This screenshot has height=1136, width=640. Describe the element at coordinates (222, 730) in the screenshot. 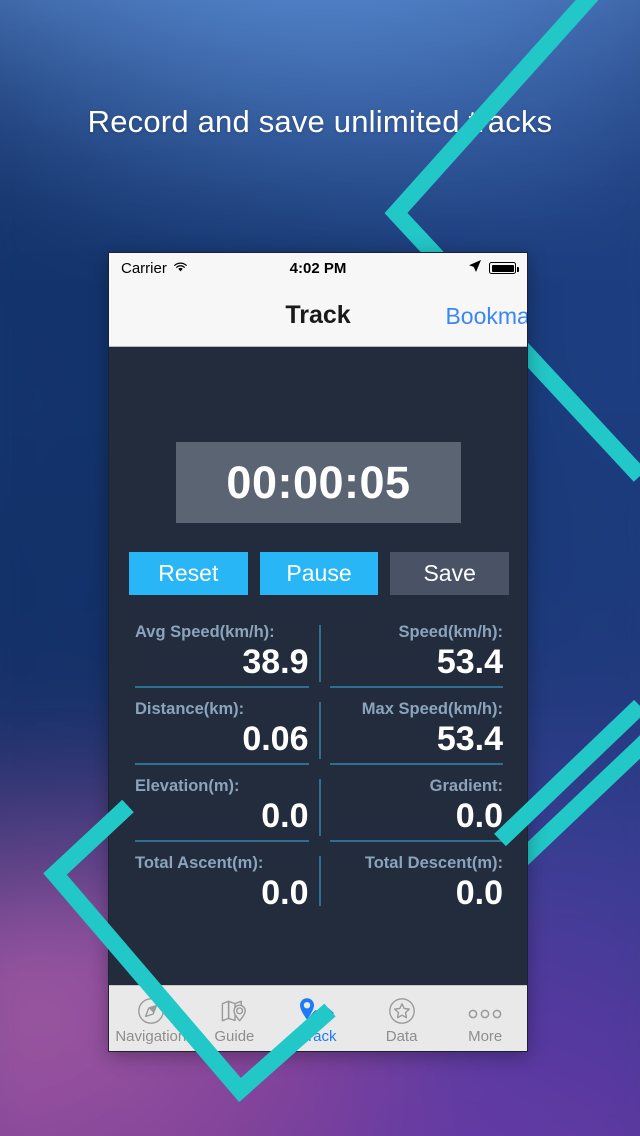

I see `stat-distance: Distance(km): 0.06` at that location.